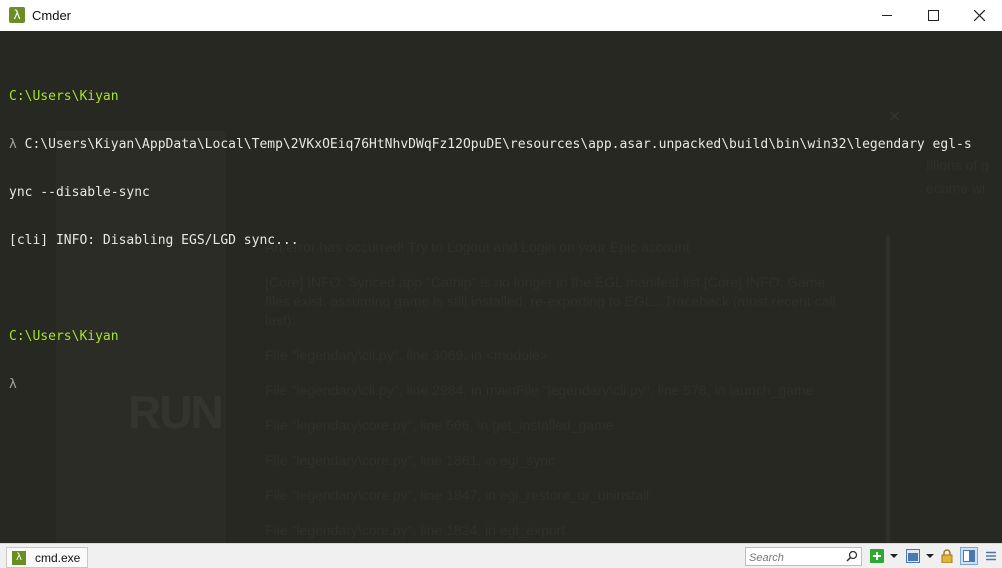 The image size is (1002, 568). What do you see at coordinates (79, 192) in the screenshot?
I see `command-text-wrap: ync --disable-sync` at bounding box center [79, 192].